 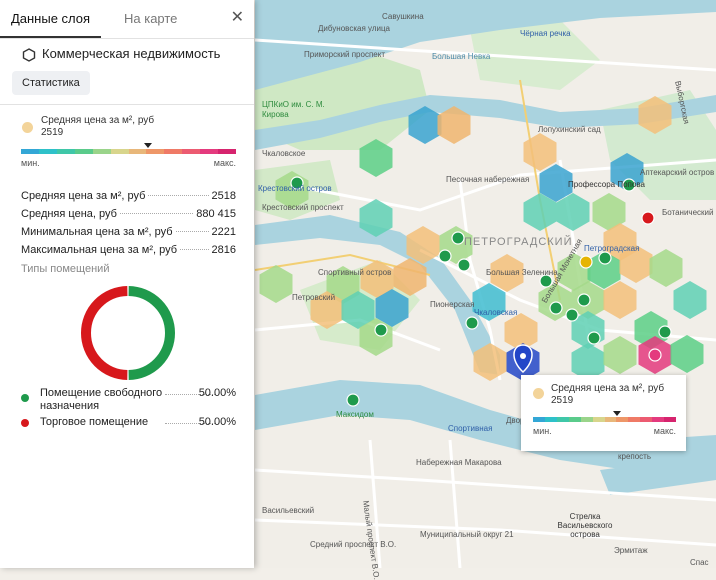 I want to click on stat-row: Максимальная цена за м², руб 2816, so click(x=128, y=251).